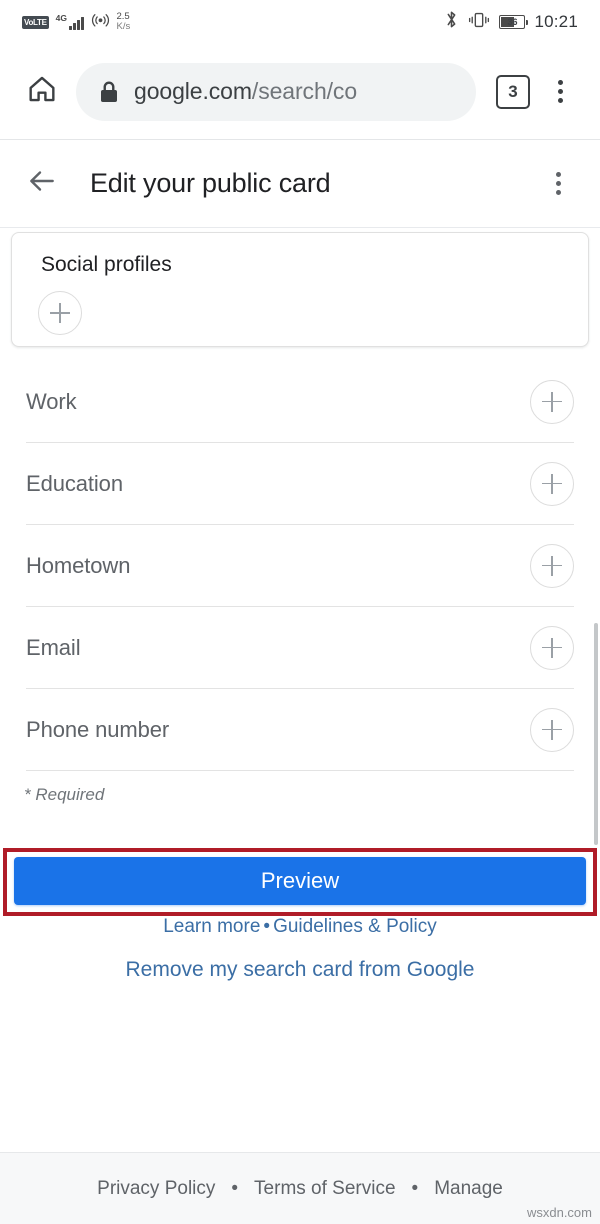  What do you see at coordinates (300, 289) in the screenshot?
I see `social-profiles-card: Social profiles` at bounding box center [300, 289].